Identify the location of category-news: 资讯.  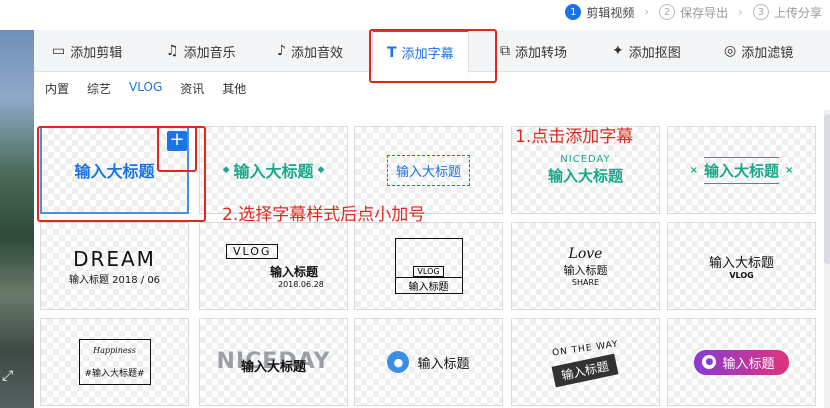
(192, 88).